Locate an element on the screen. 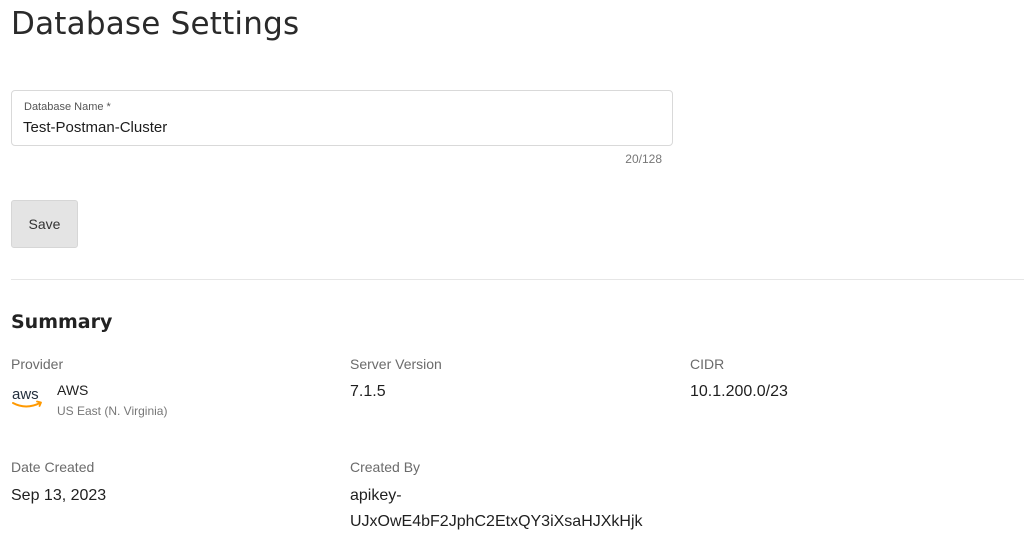 The image size is (1024, 544). page-title: Database Settings is located at coordinates (155, 24).